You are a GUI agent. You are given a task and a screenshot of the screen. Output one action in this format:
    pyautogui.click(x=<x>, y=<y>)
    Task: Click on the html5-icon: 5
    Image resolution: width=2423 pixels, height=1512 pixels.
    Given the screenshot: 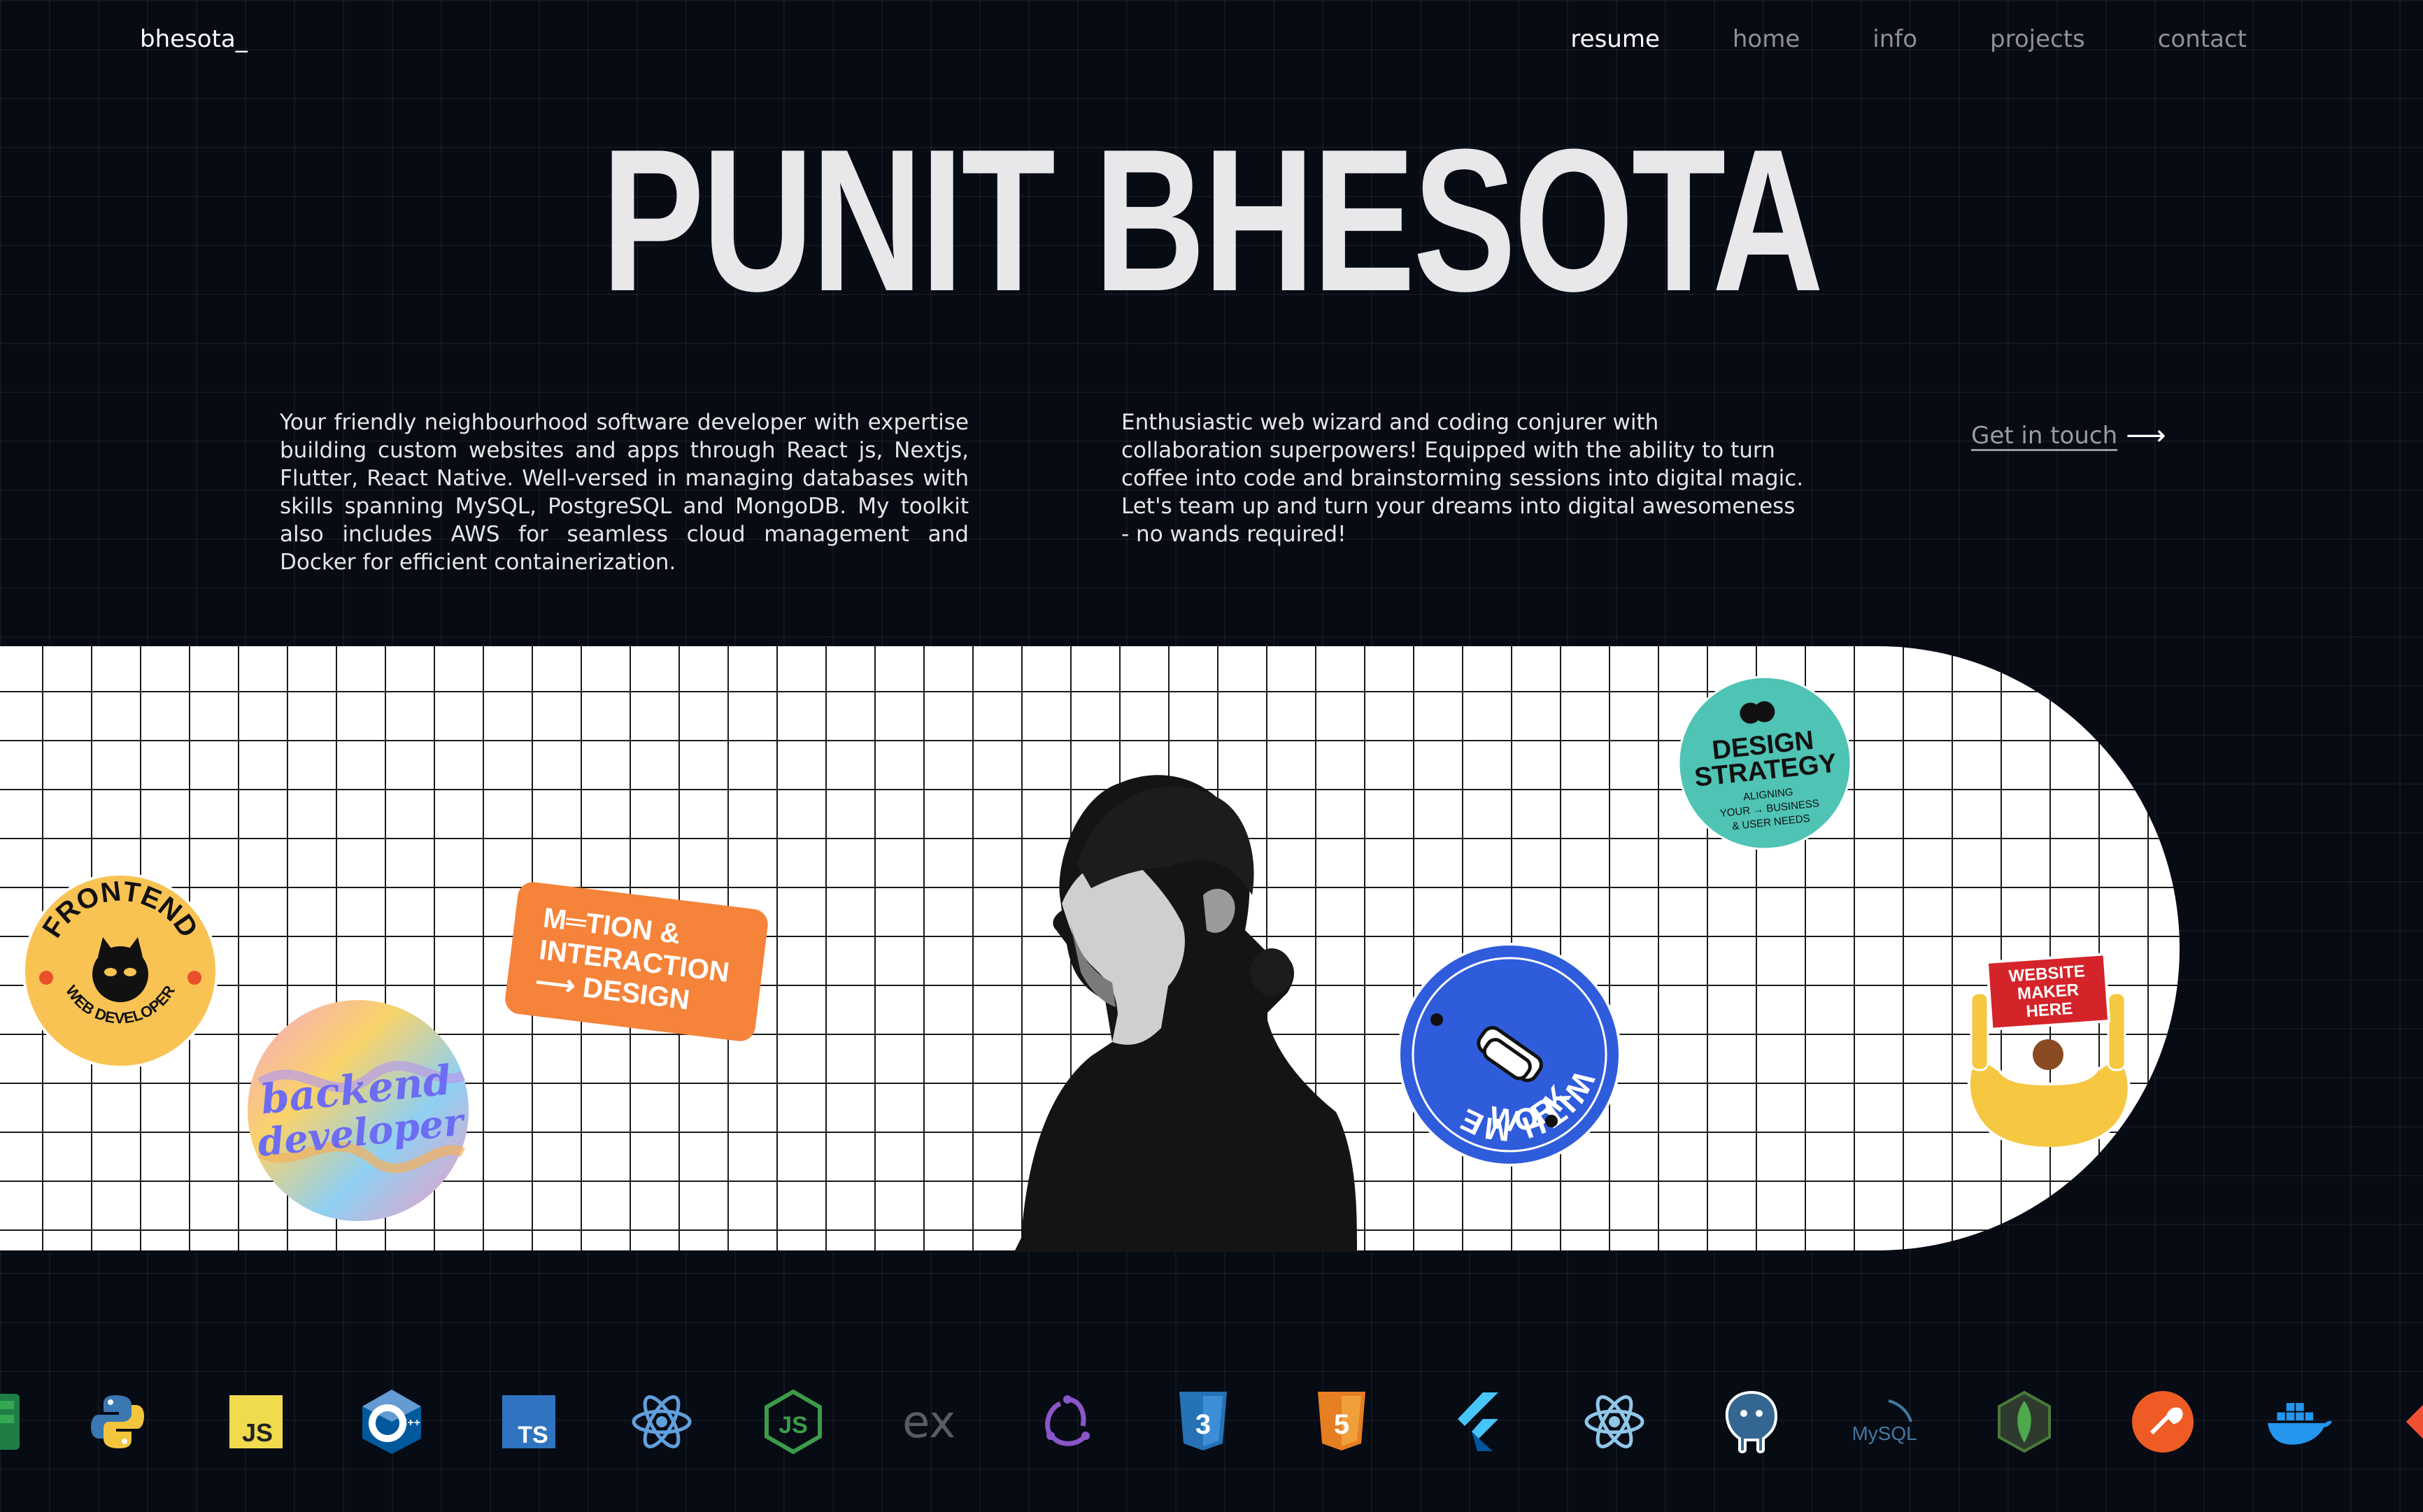 What is the action you would take?
    pyautogui.click(x=1342, y=1421)
    